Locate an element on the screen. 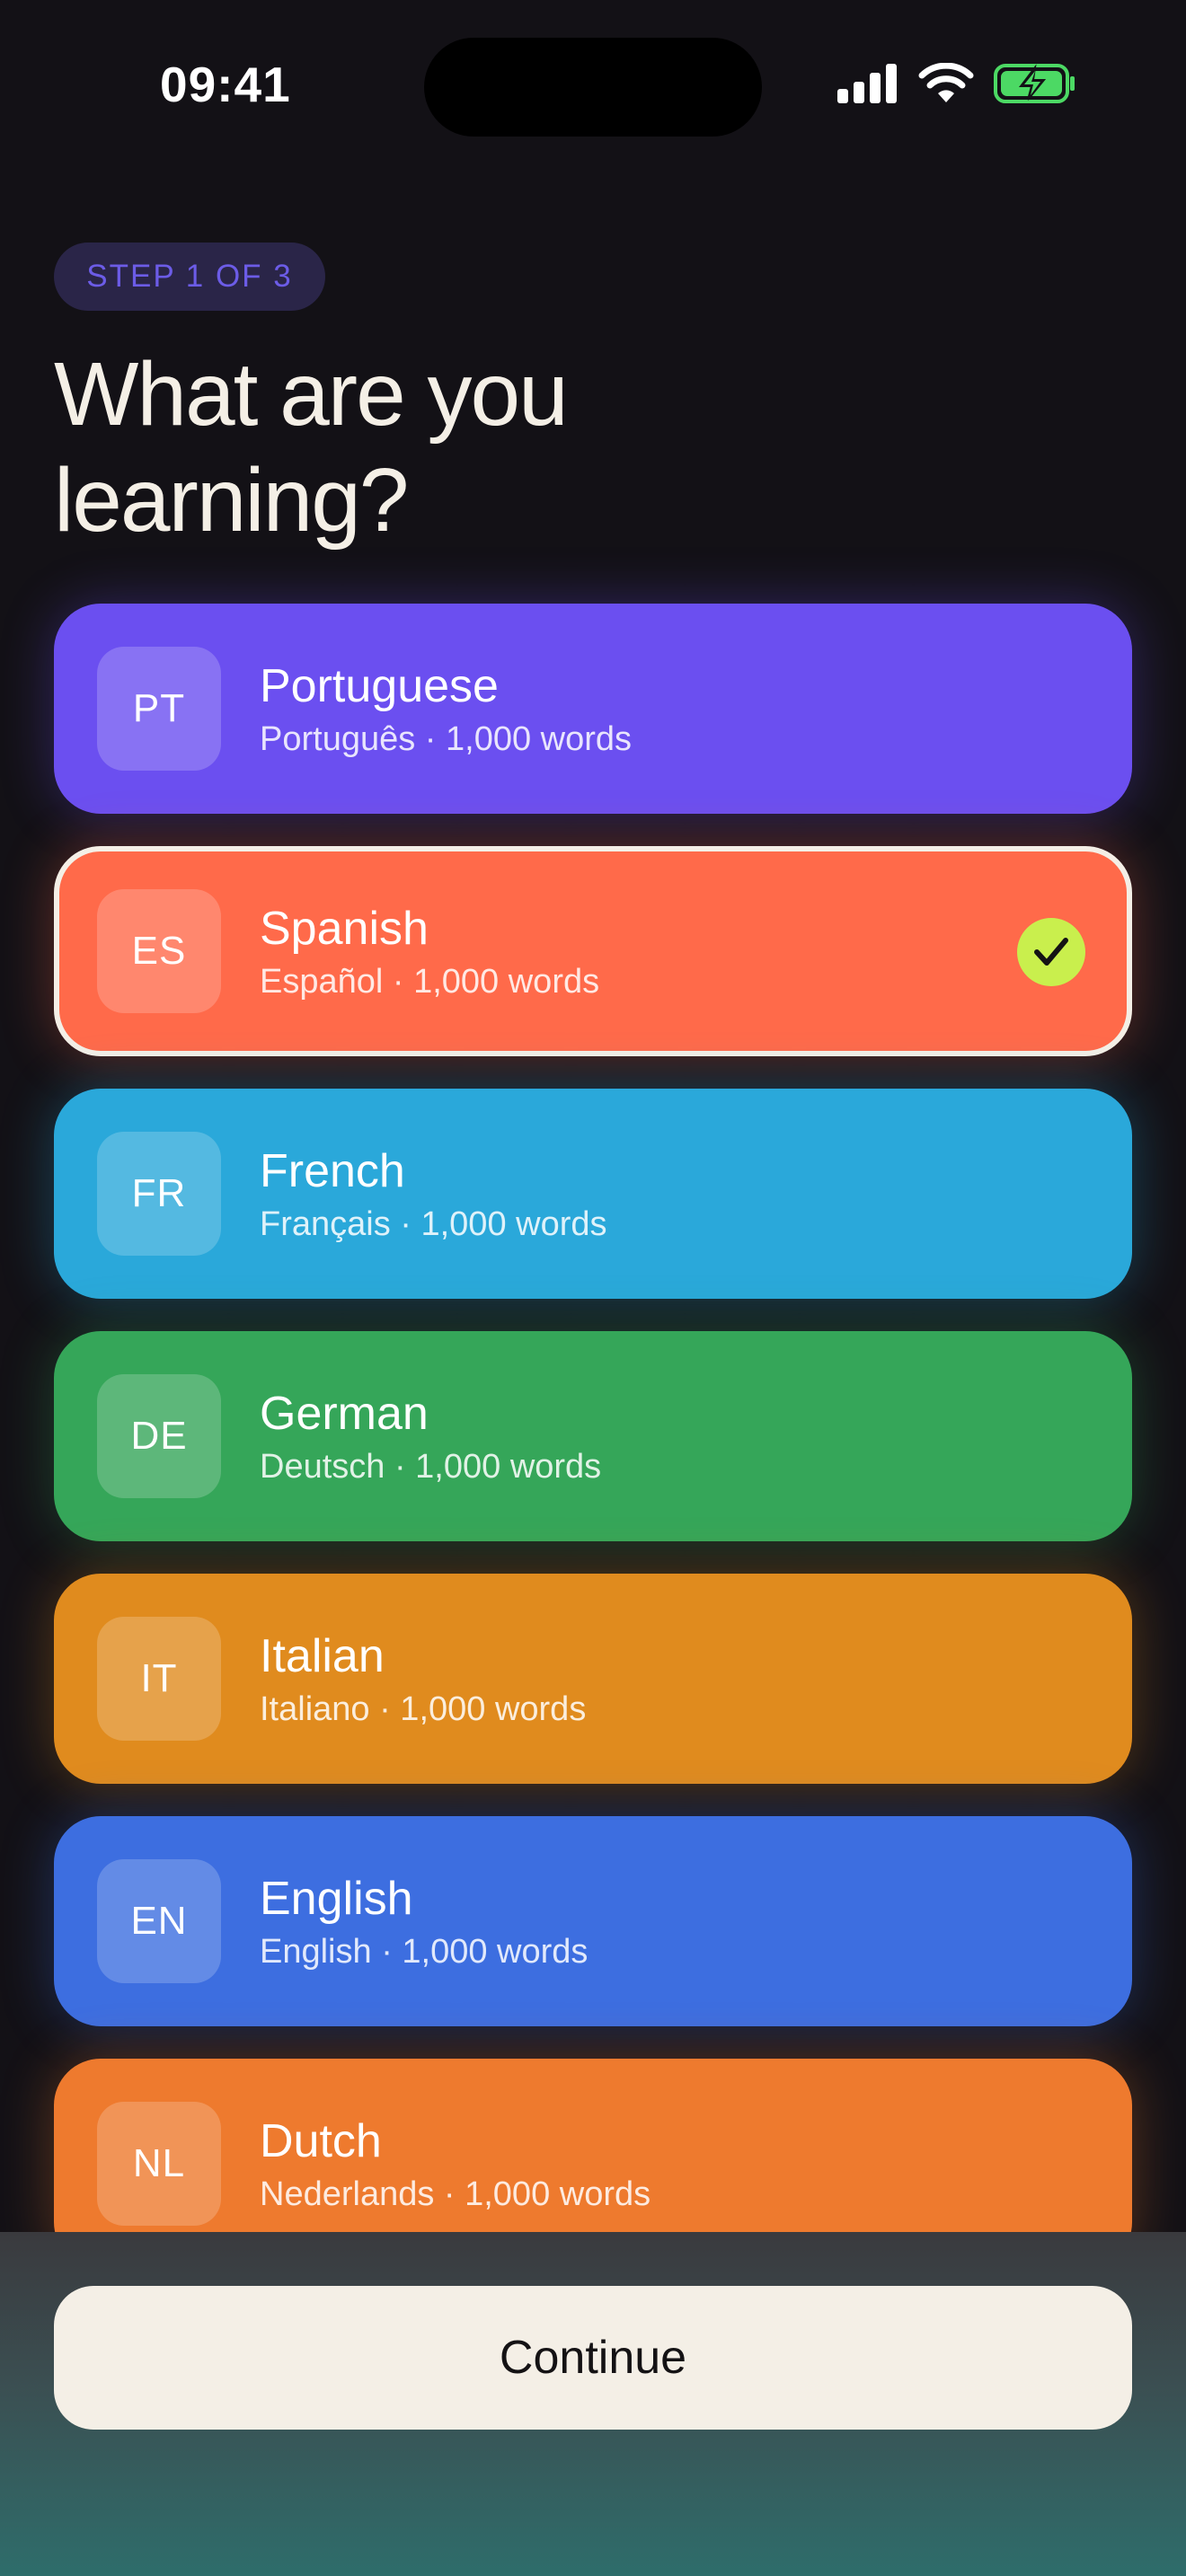  language-card-french: FR French Français · 1,000 words is located at coordinates (593, 1194).